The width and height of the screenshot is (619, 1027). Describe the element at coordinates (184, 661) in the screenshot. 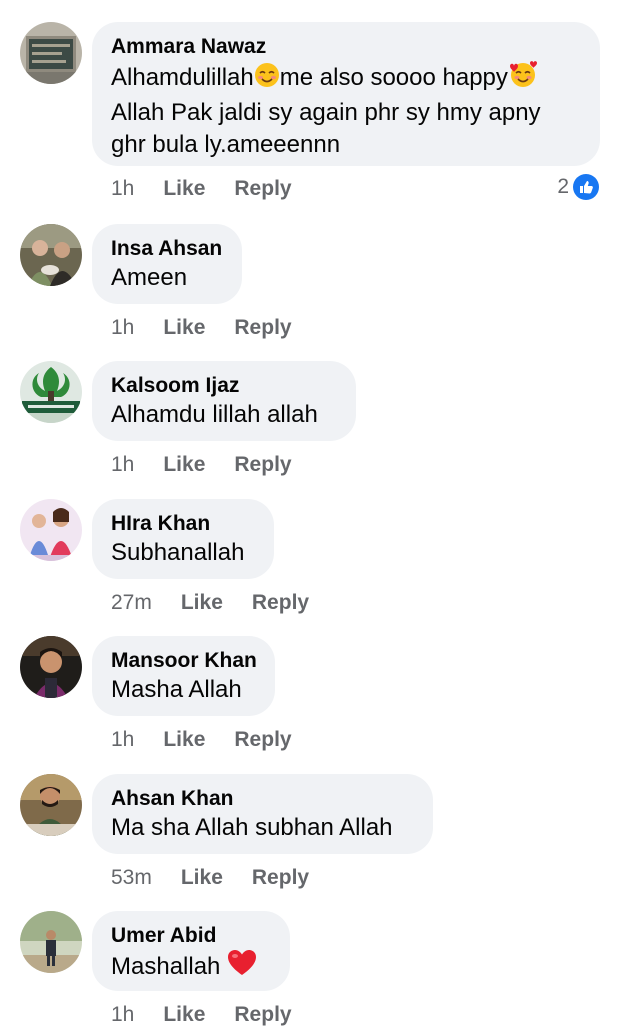

I see `comment-author: Mansoor Khan` at that location.